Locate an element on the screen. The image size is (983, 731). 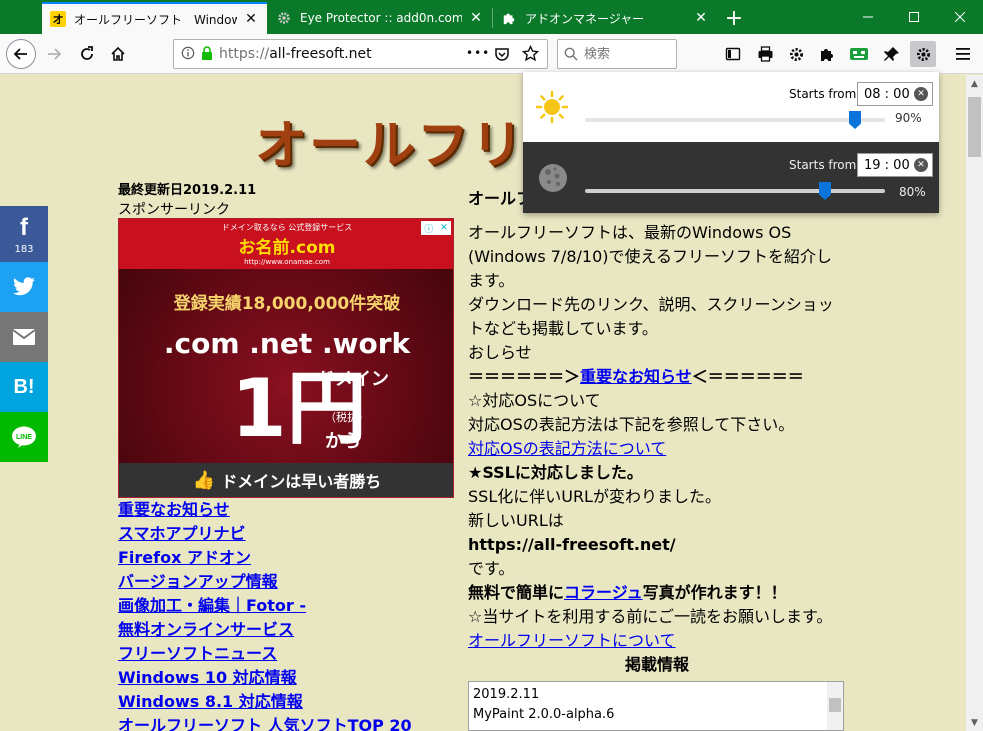
back-button is located at coordinates (21, 54).